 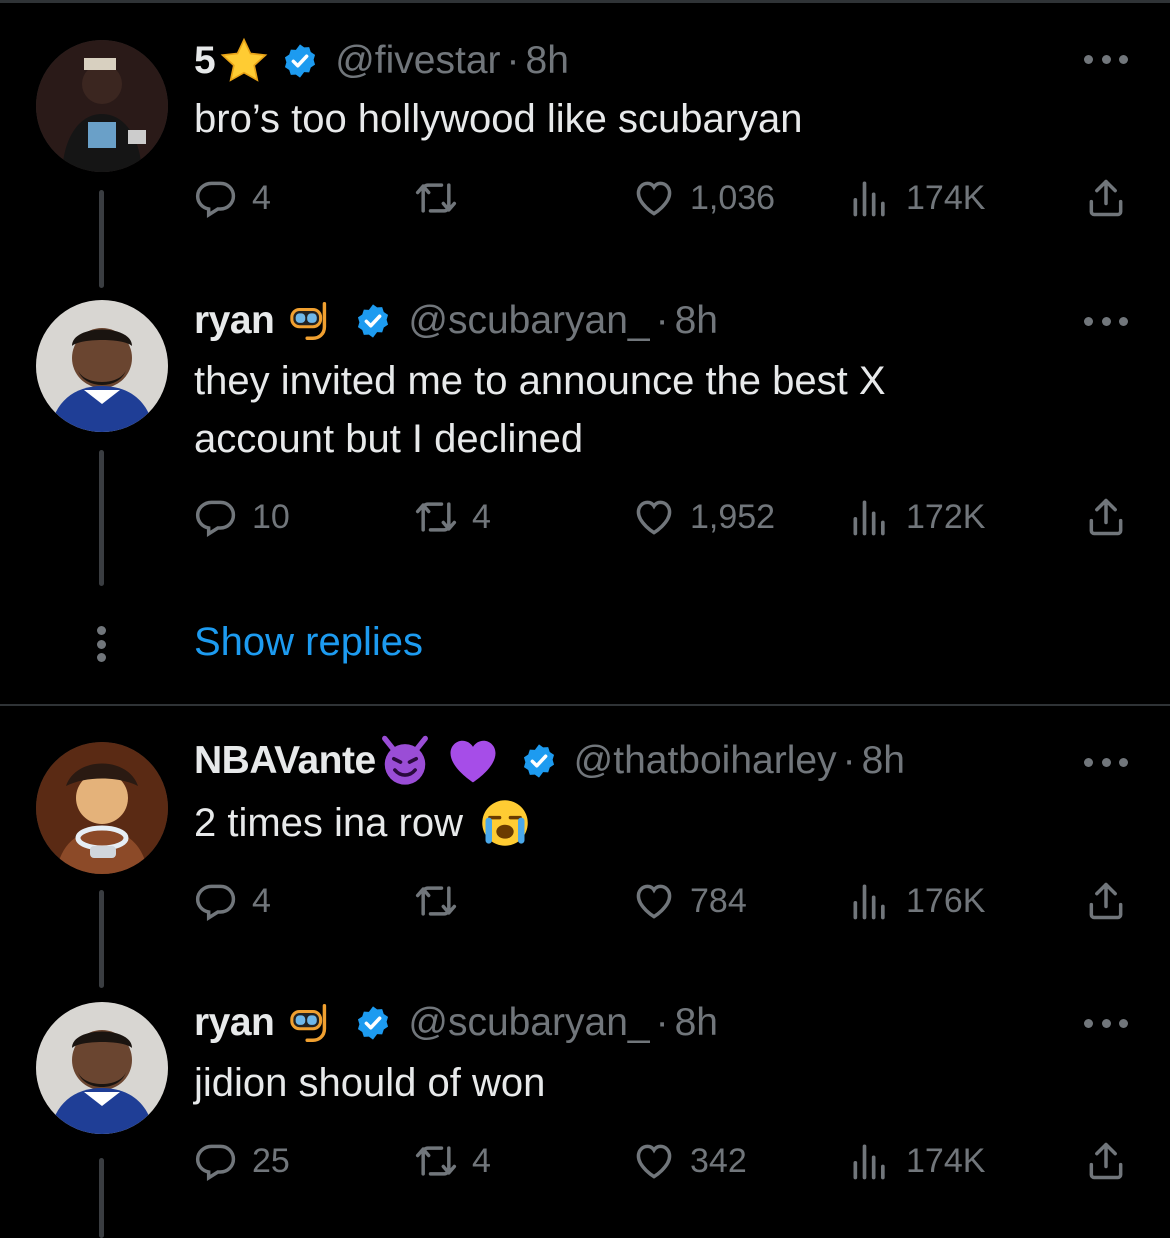 What do you see at coordinates (733, 197) in the screenshot?
I see `like-count: 1,036` at bounding box center [733, 197].